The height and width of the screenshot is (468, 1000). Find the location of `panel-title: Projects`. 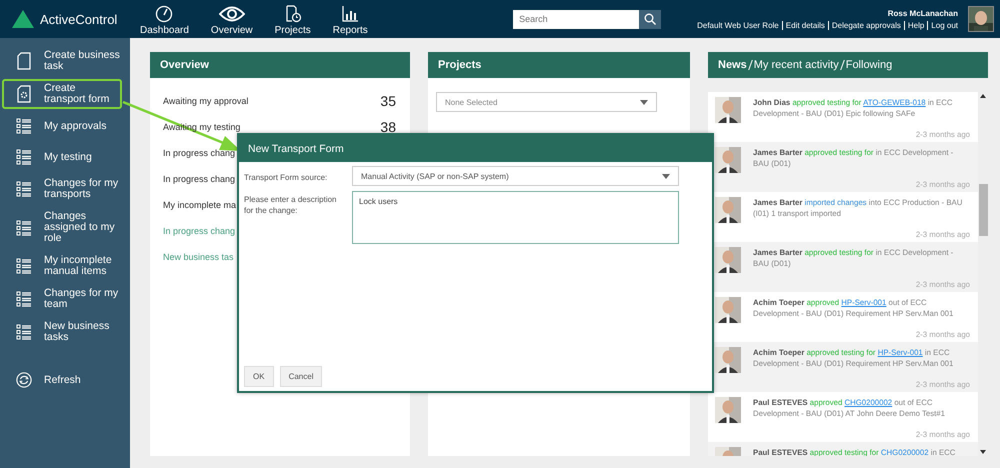

panel-title: Projects is located at coordinates (559, 65).